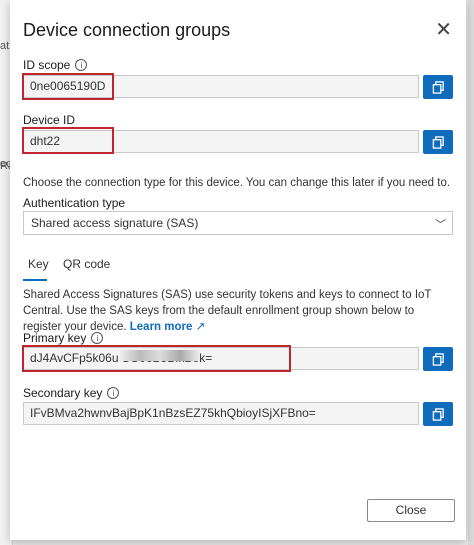  What do you see at coordinates (440, 225) in the screenshot?
I see `chevron-down-icon: ﹀` at bounding box center [440, 225].